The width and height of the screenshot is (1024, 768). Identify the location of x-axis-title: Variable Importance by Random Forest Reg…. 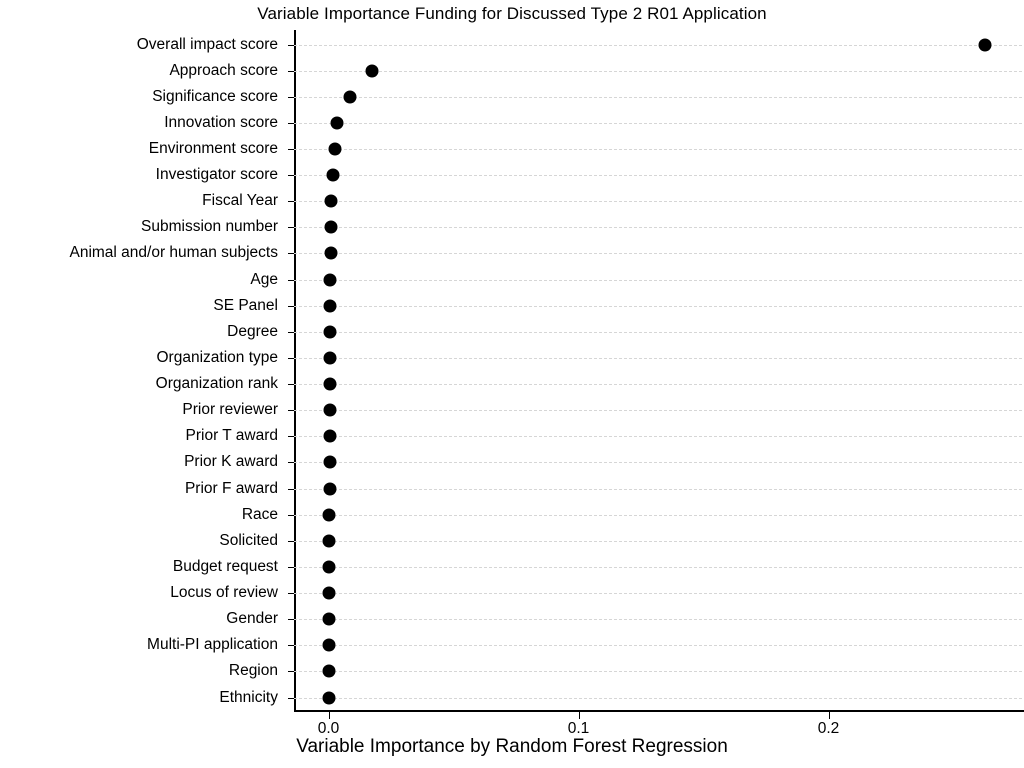
(512, 746).